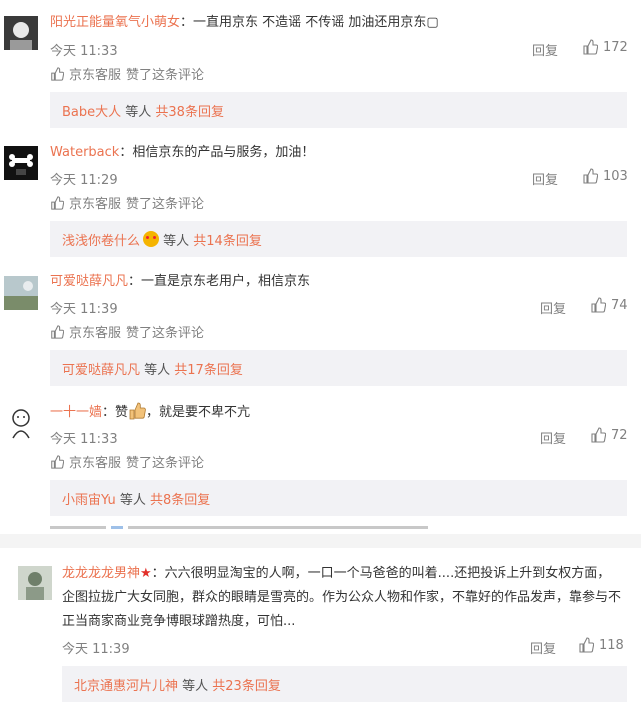  I want to click on comment-username: 一十一嫱, so click(76, 412).